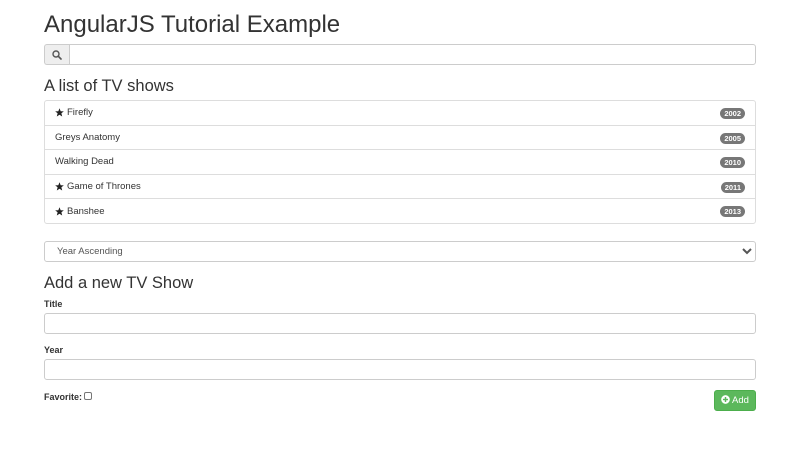 The height and width of the screenshot is (450, 800). I want to click on list-item: Firefly 2002, so click(400, 113).